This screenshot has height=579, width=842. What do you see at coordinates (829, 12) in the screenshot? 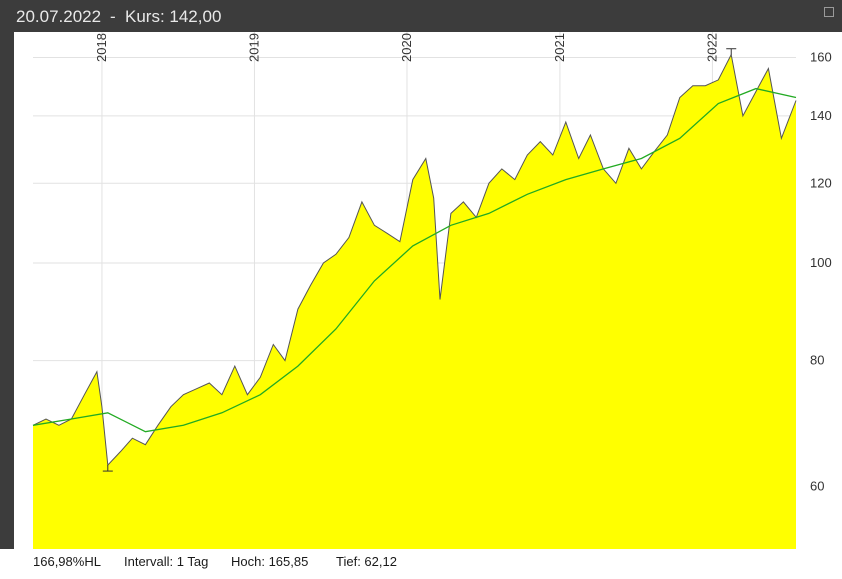
I see `expand-icon` at bounding box center [829, 12].